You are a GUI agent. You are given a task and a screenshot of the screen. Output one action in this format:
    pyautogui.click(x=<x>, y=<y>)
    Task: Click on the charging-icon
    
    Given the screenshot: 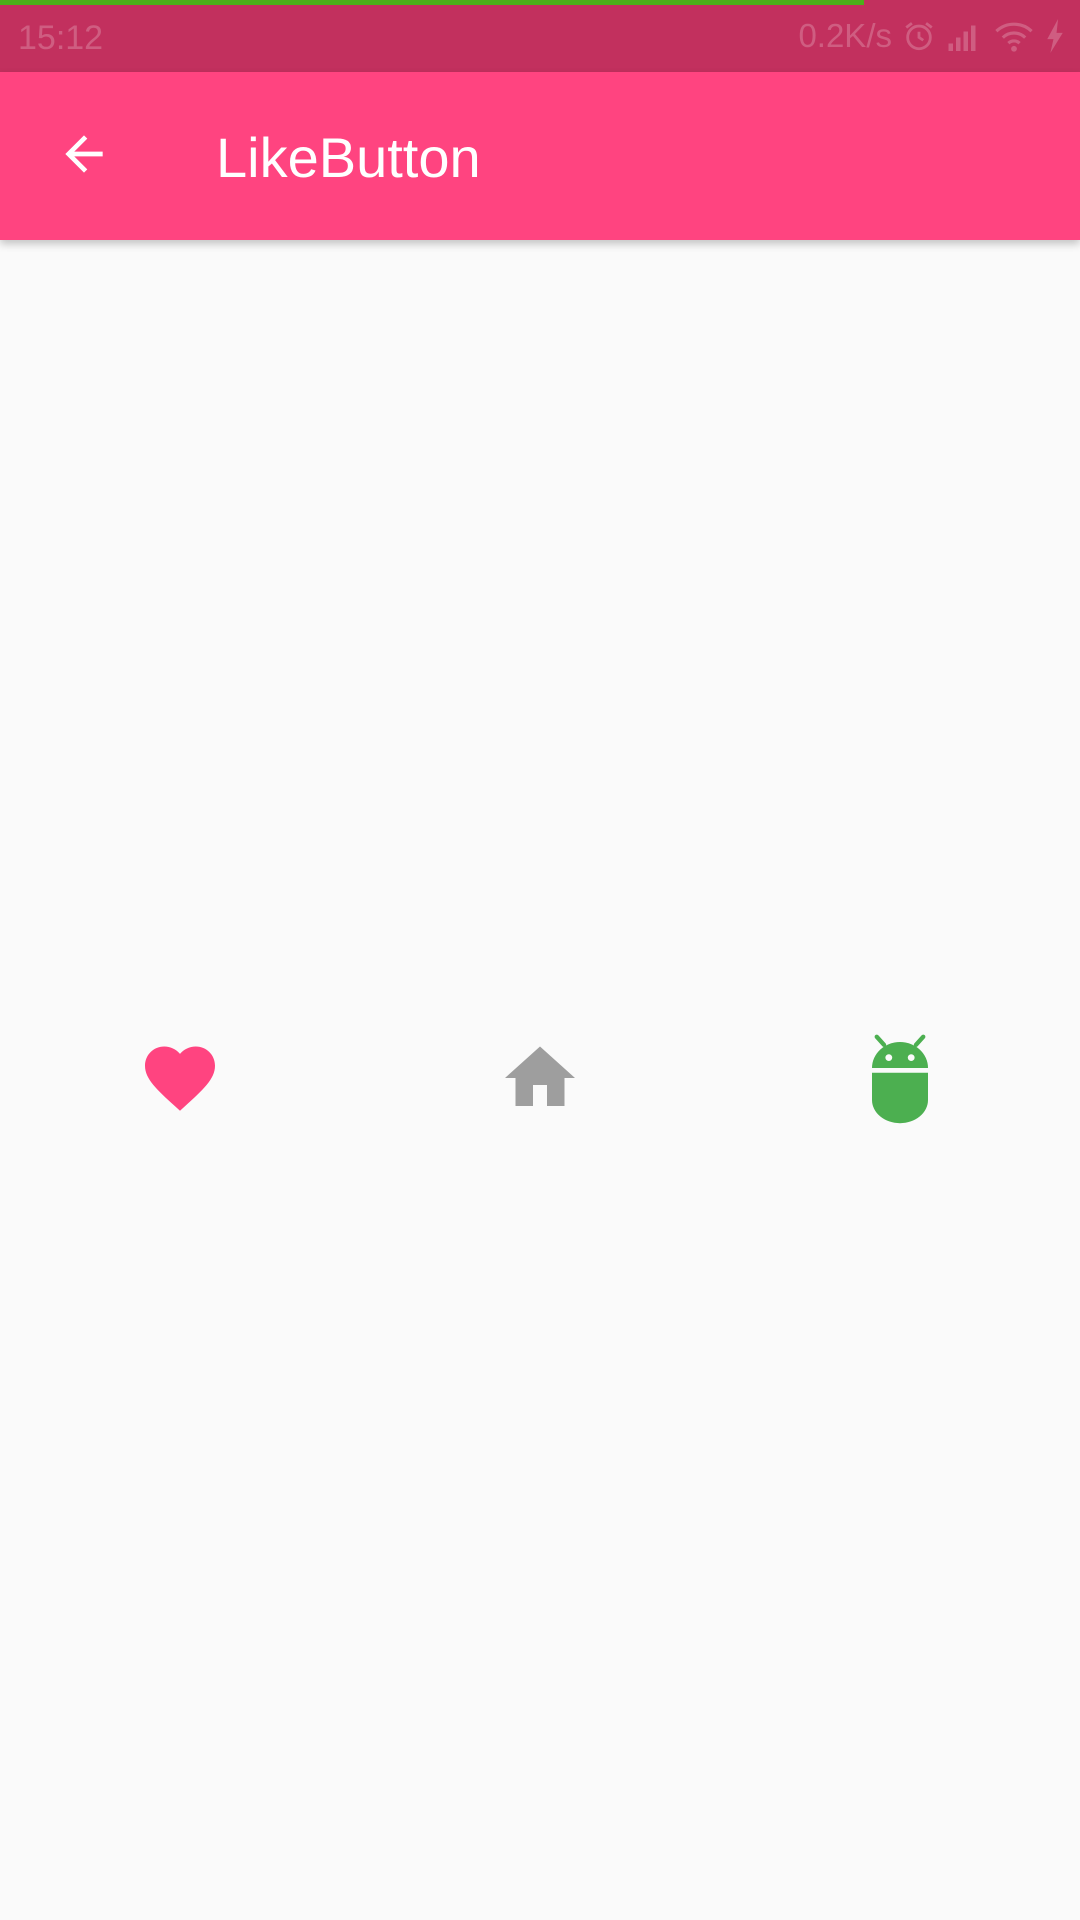 What is the action you would take?
    pyautogui.click(x=1055, y=36)
    